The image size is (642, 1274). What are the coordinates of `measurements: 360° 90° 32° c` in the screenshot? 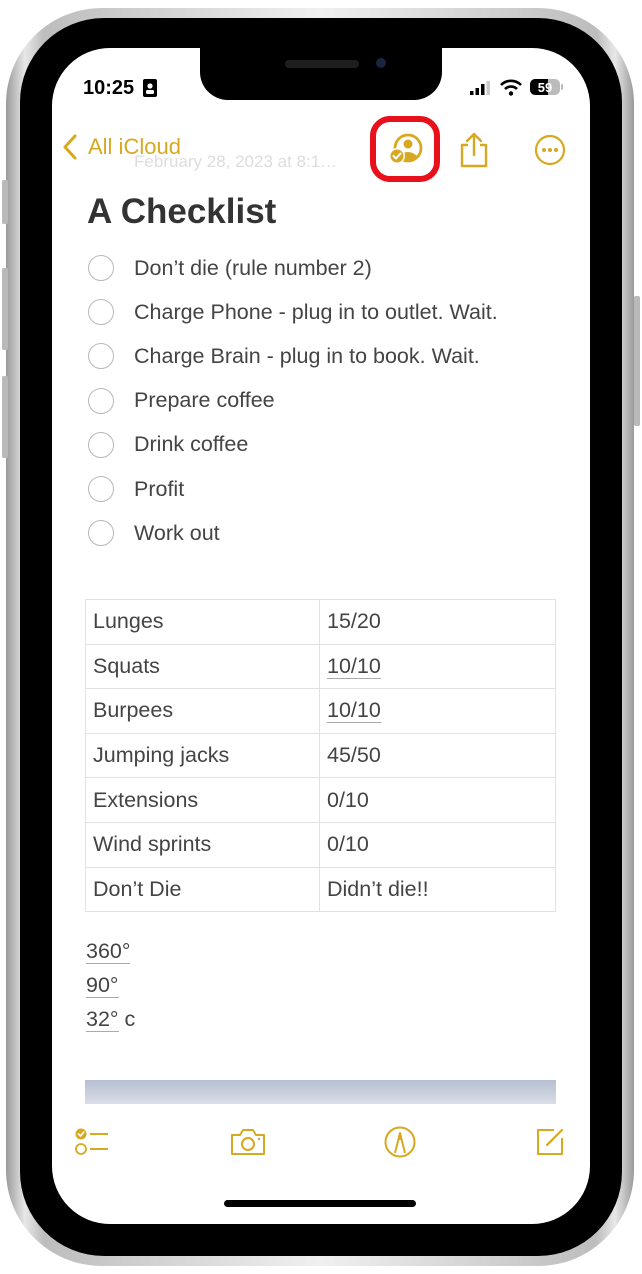 It's located at (110, 985).